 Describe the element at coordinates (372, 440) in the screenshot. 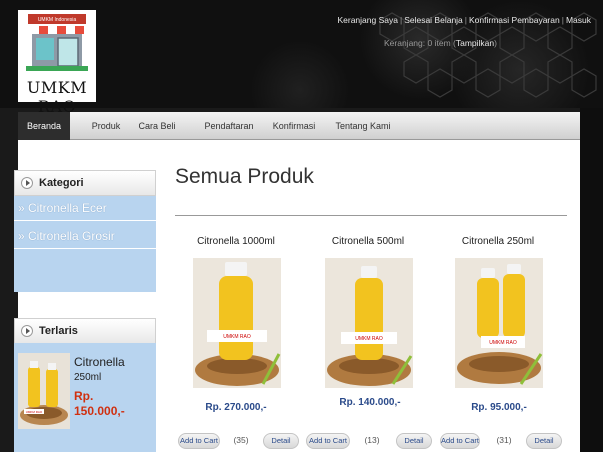

I see `stock-count-500ml: (13)` at that location.